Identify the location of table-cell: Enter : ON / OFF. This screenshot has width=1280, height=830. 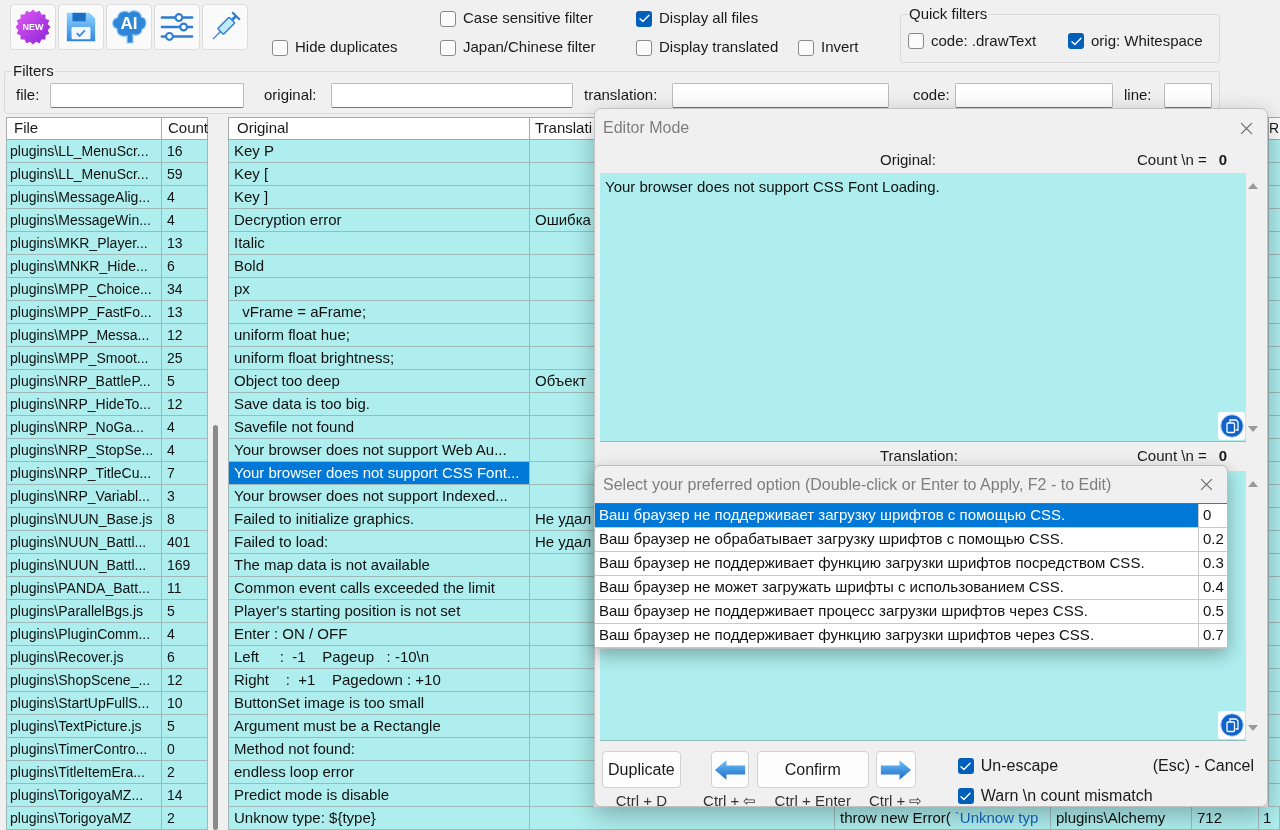
(379, 634).